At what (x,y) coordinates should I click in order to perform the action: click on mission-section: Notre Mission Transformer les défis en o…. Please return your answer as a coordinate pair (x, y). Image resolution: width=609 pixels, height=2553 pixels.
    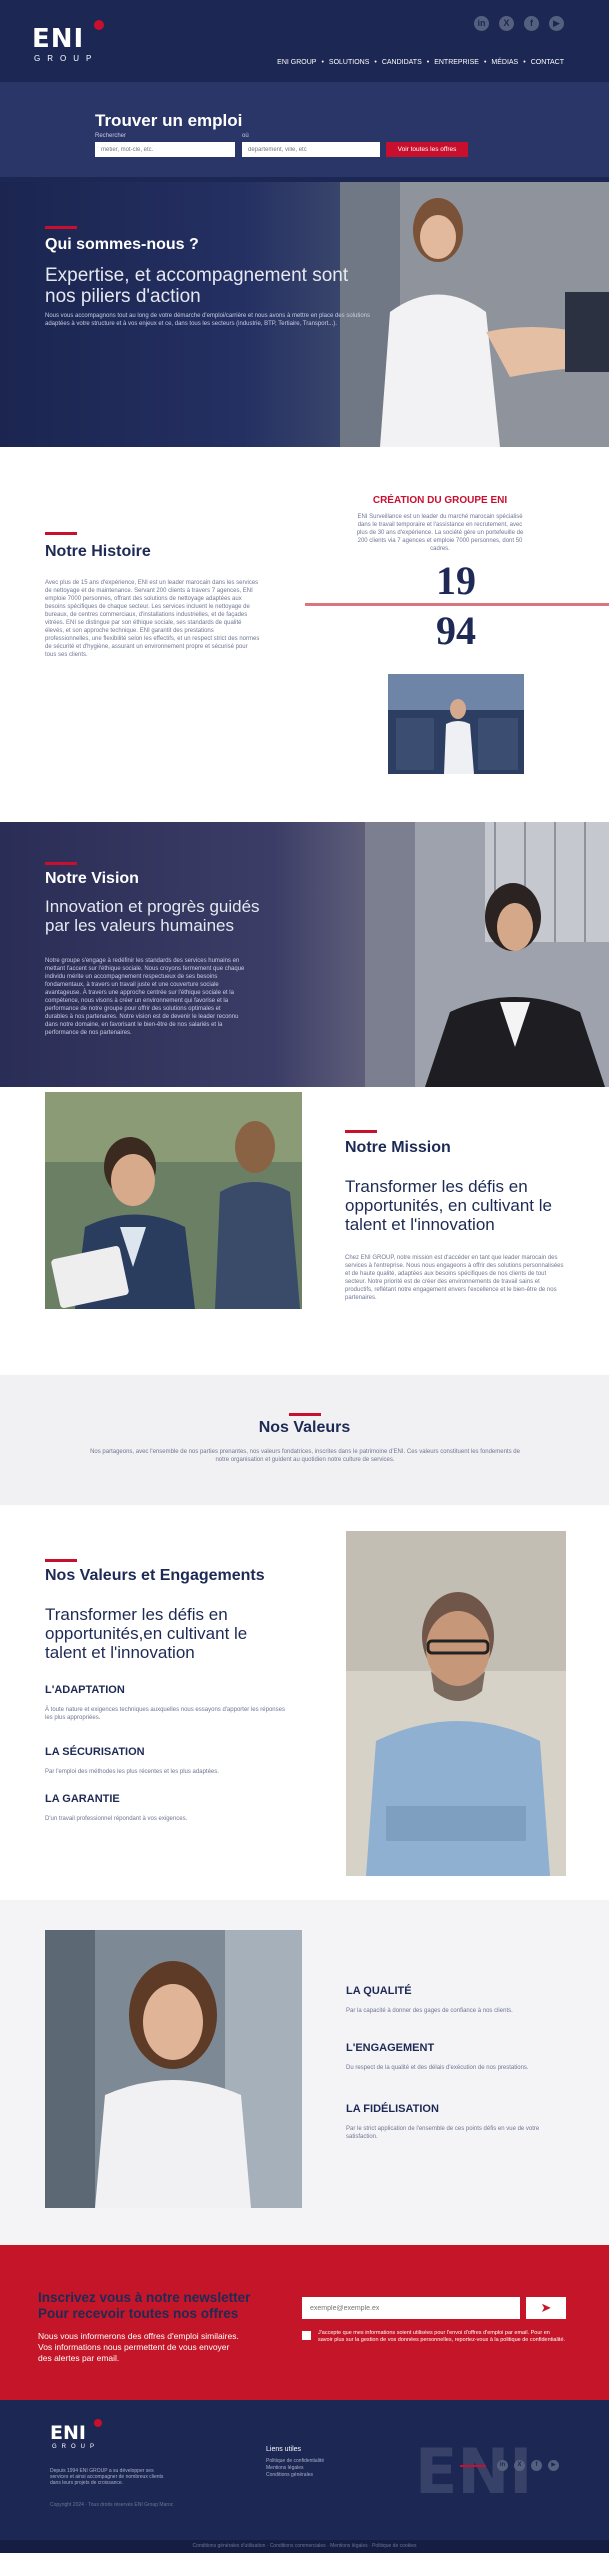
    Looking at the image, I should click on (304, 1231).